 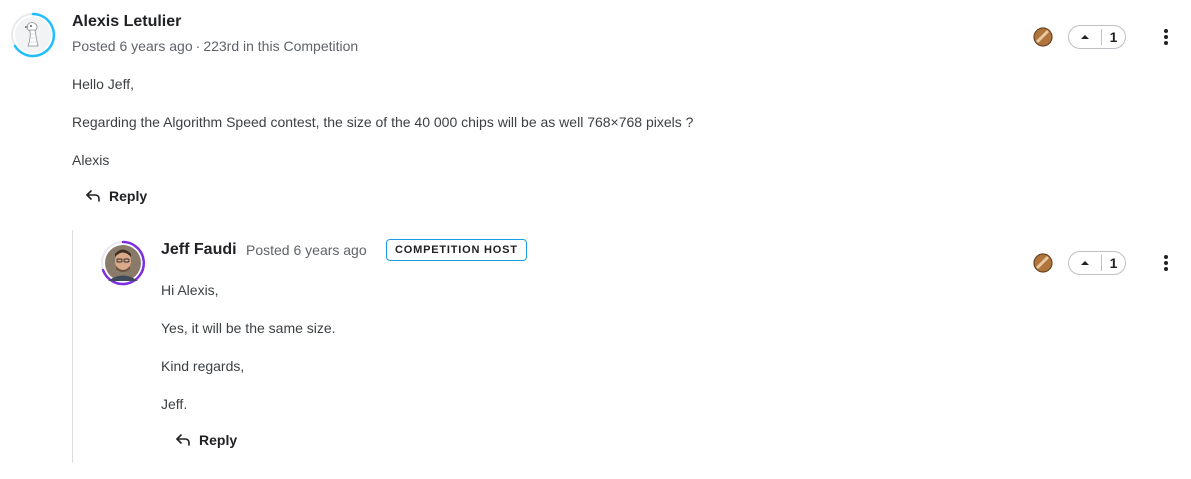 What do you see at coordinates (248, 328) in the screenshot?
I see `comment-paragraph: Yes, it will be the same size.` at bounding box center [248, 328].